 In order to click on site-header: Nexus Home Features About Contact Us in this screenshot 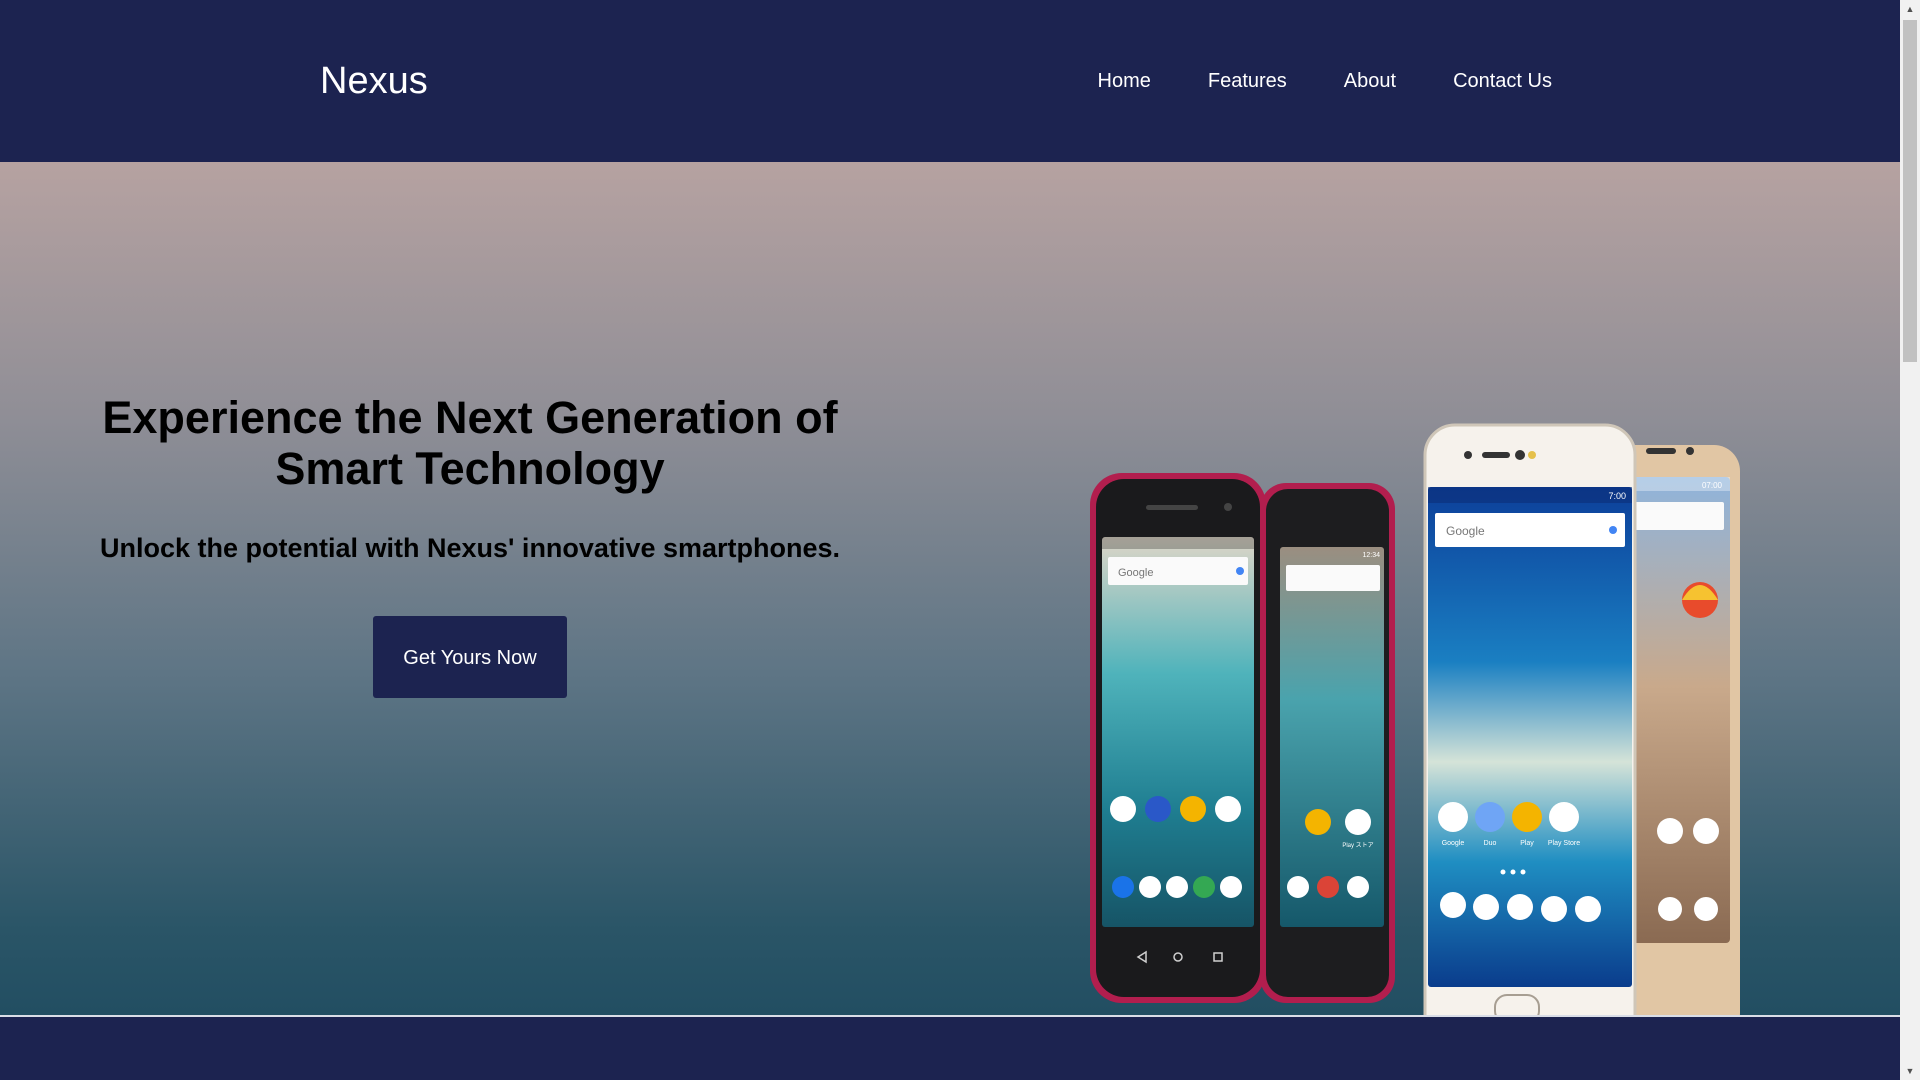, I will do `click(950, 81)`.